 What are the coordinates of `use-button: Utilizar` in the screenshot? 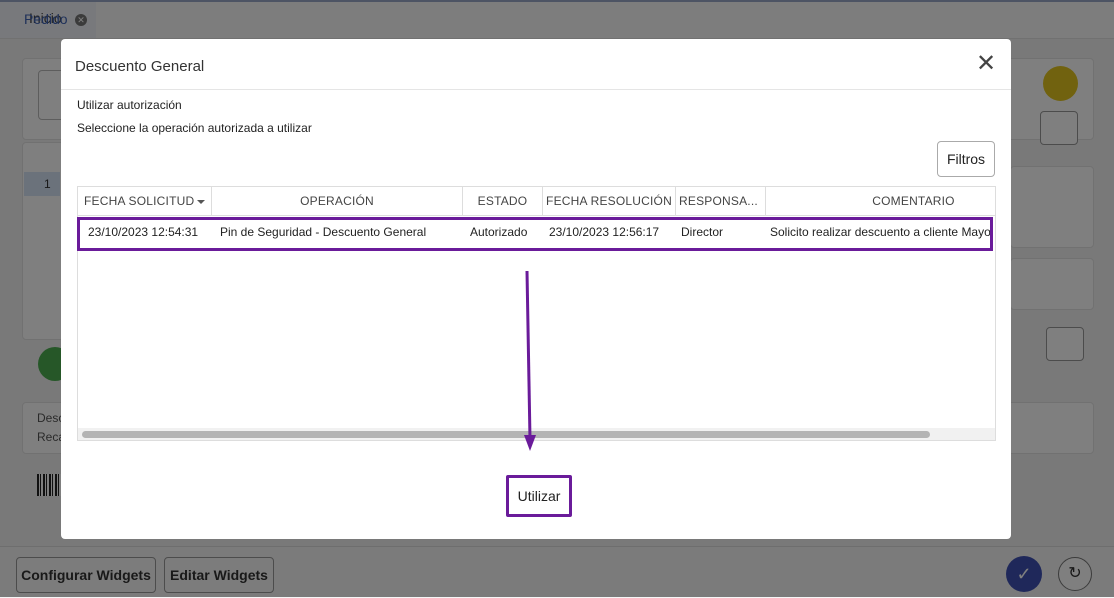 It's located at (539, 496).